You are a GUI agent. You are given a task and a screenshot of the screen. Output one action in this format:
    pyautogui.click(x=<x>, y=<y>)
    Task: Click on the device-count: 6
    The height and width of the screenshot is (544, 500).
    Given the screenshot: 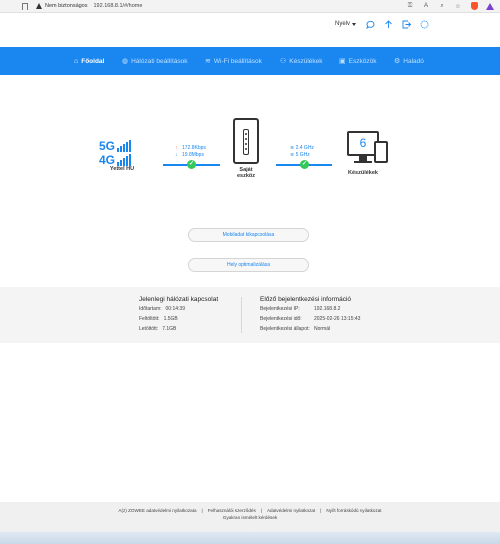 What is the action you would take?
    pyautogui.click(x=363, y=143)
    